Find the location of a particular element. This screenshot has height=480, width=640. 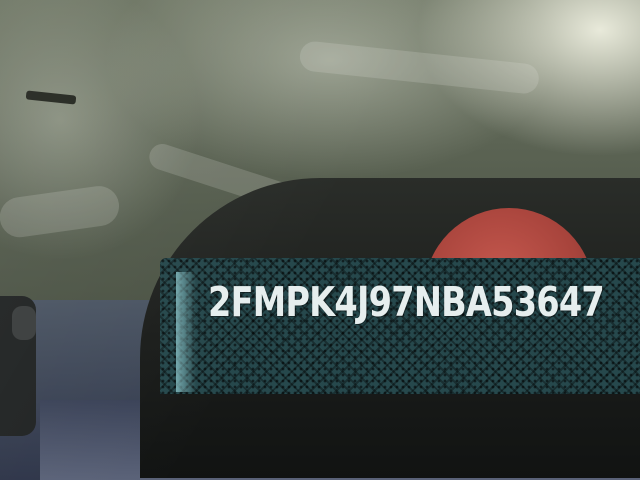

mirror-mount-knob is located at coordinates (24, 323).